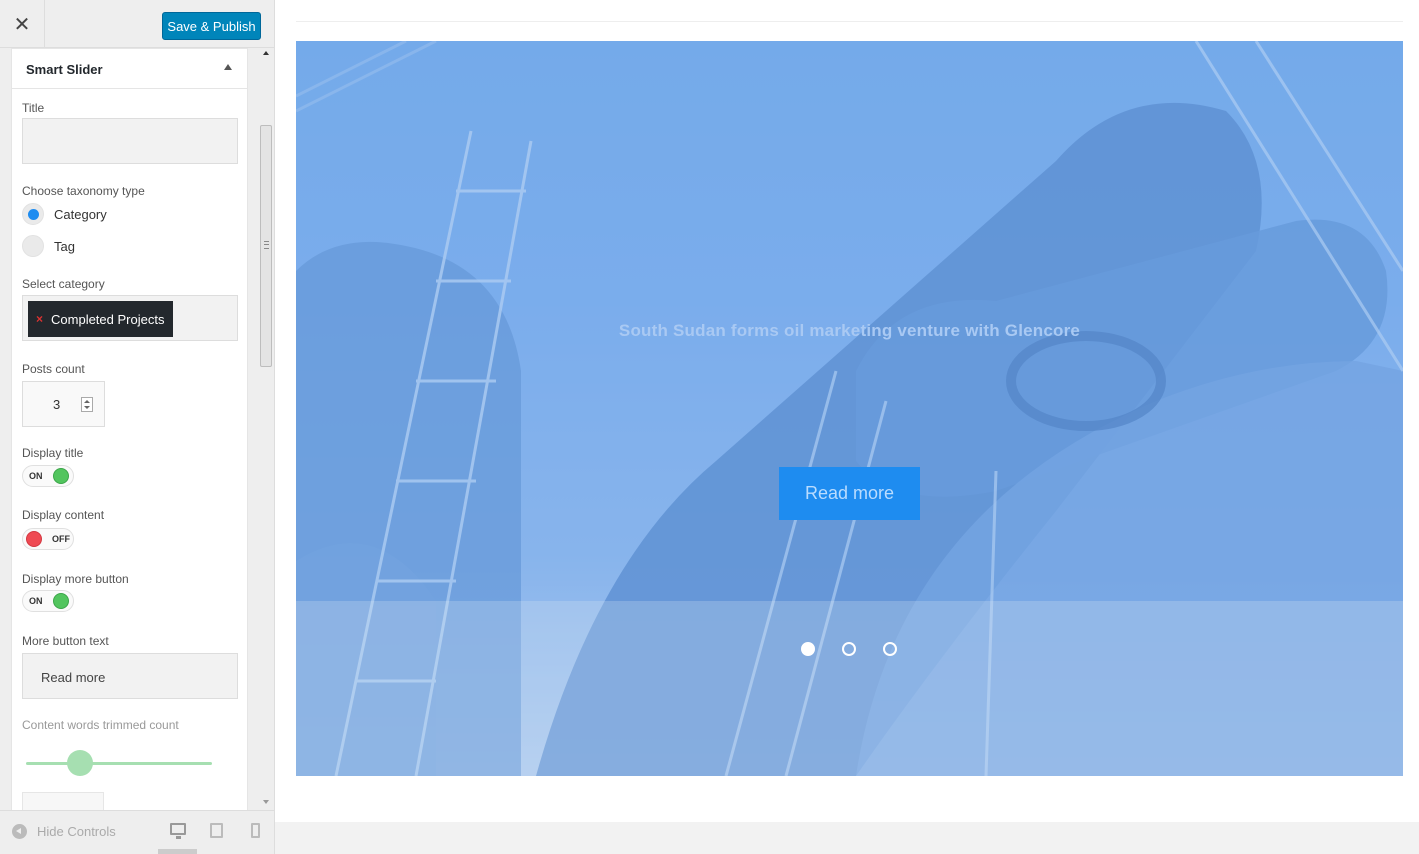 The height and width of the screenshot is (854, 1419). Describe the element at coordinates (64, 69) in the screenshot. I see `widget-title: Smart Slider` at that location.